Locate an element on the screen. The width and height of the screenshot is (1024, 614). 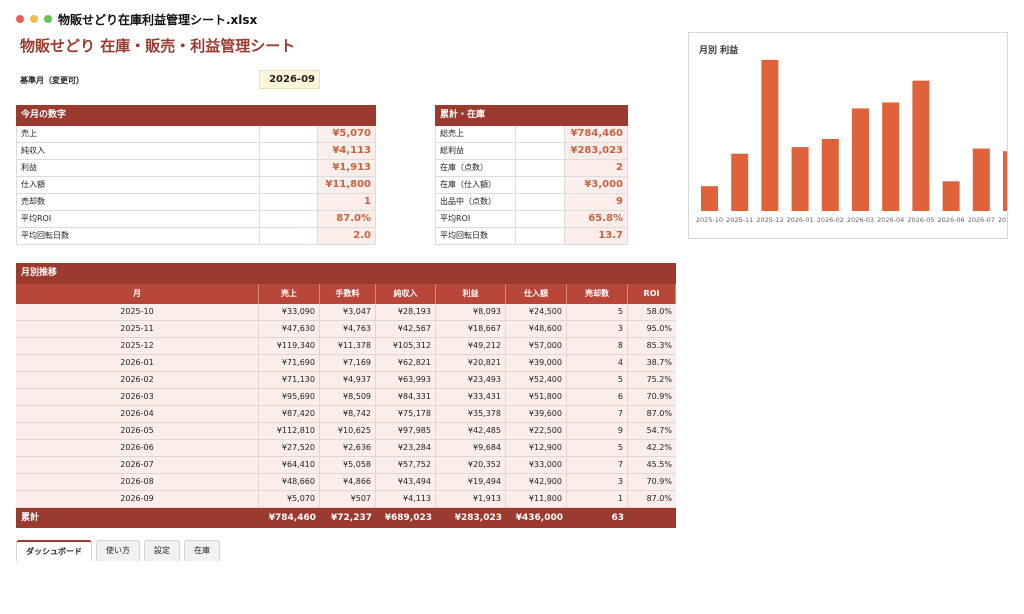
table-cell: ¥47,630 is located at coordinates (289, 329).